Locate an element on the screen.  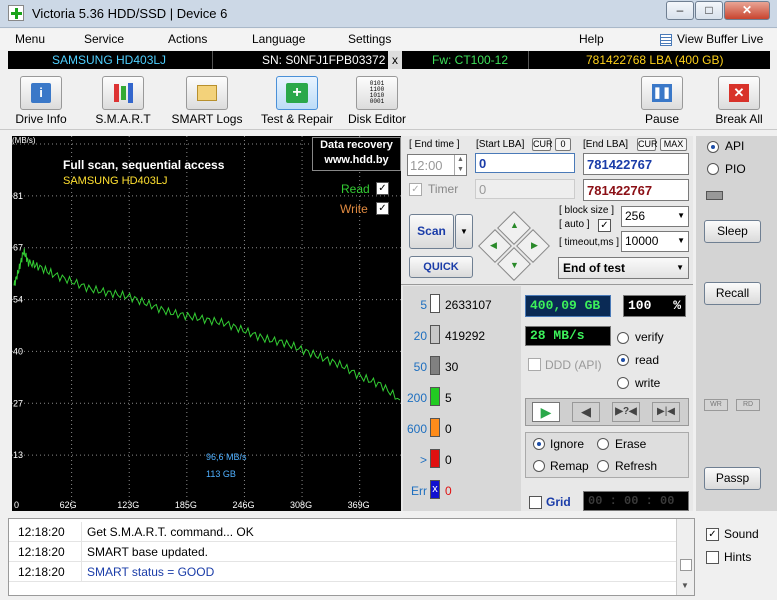
pause-button: ❚❚ Pause is located at coordinates (662, 101).